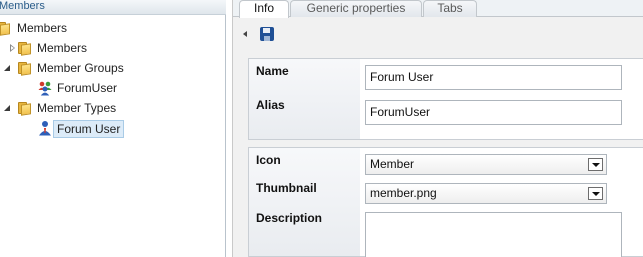 The height and width of the screenshot is (257, 643). What do you see at coordinates (289, 218) in the screenshot?
I see `description-label: Description` at bounding box center [289, 218].